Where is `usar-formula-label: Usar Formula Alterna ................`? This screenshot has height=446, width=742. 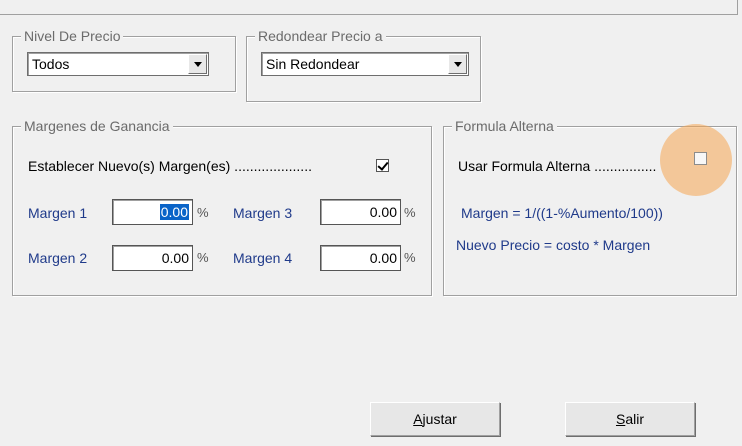
usar-formula-label: Usar Formula Alterna ................ is located at coordinates (557, 166).